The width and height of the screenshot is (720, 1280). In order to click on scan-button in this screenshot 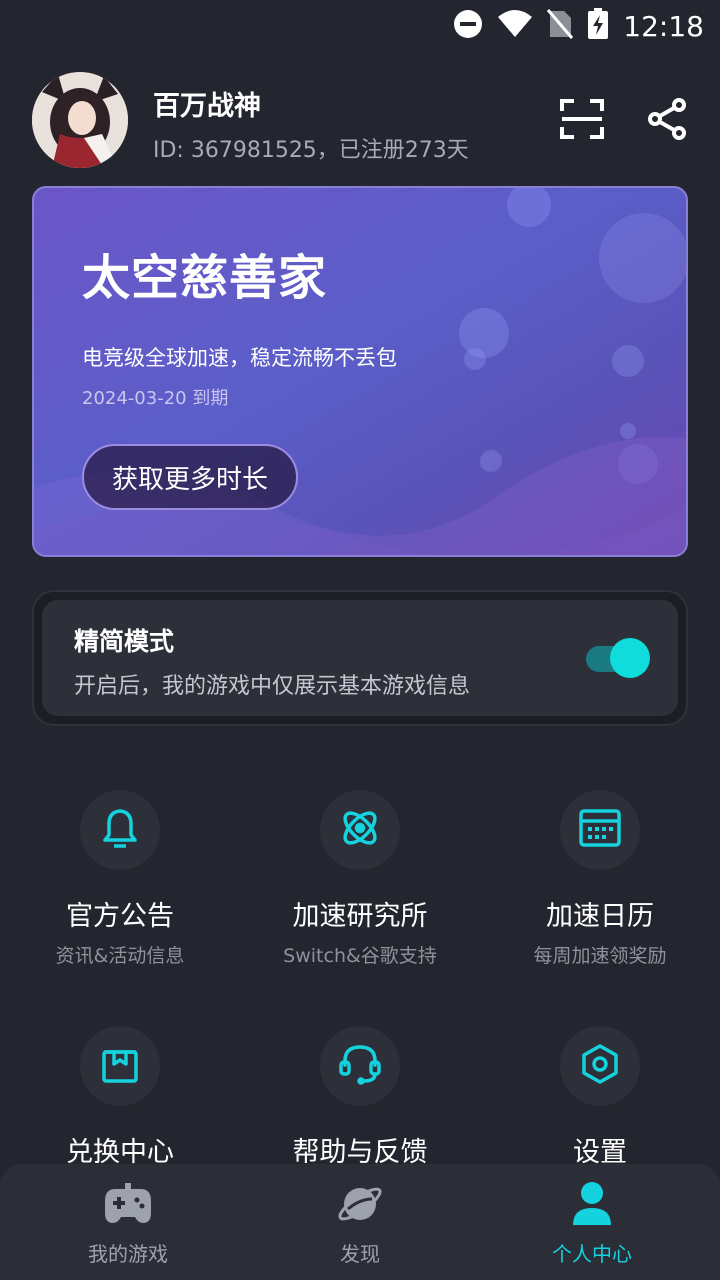, I will do `click(582, 121)`.